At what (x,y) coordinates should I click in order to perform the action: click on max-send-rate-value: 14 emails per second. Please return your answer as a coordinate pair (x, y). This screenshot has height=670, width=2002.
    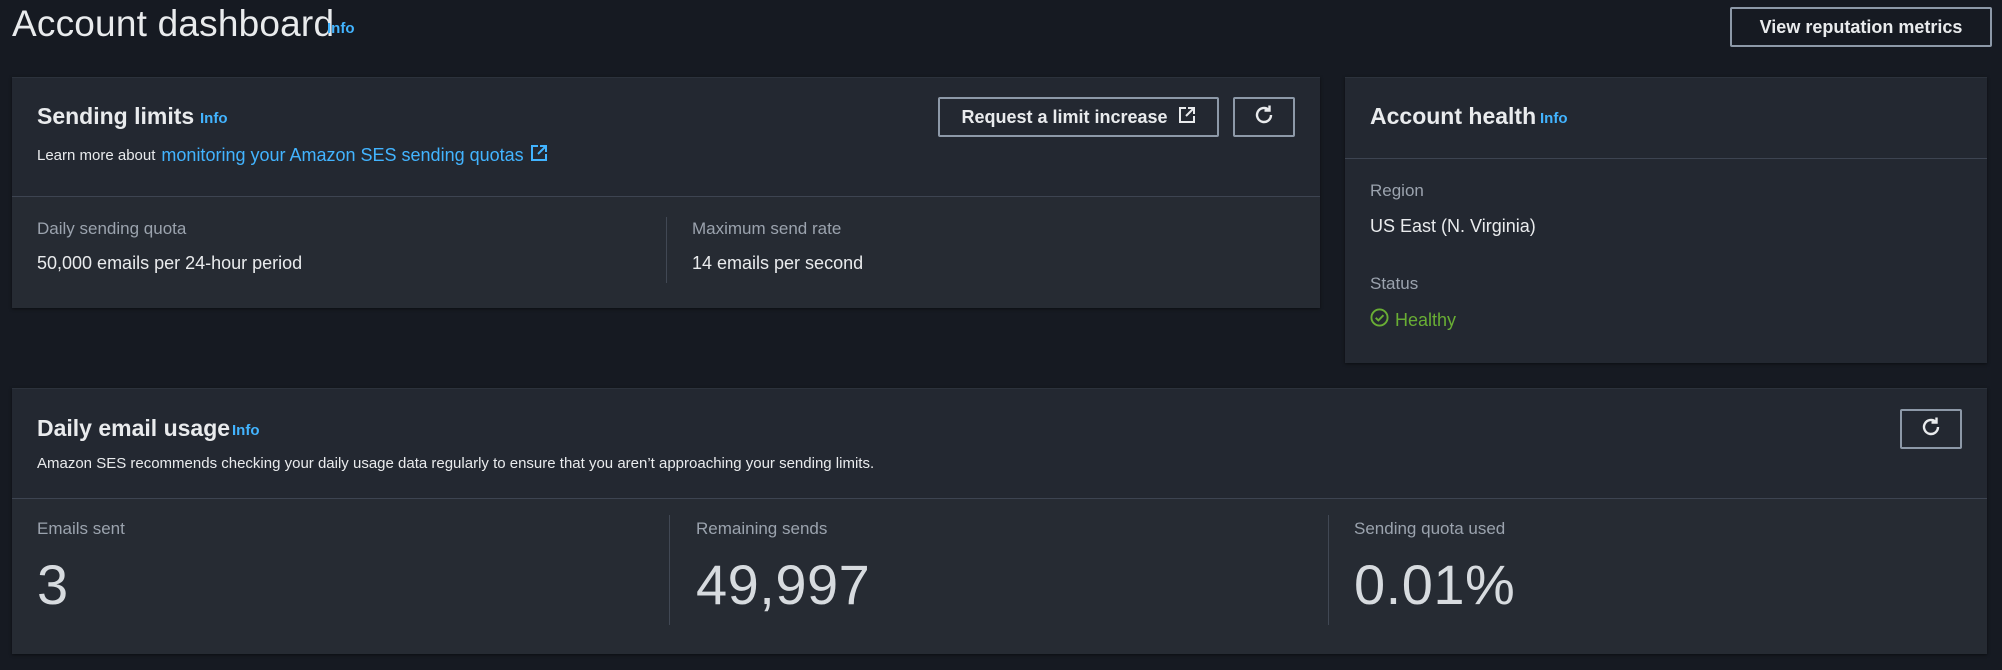
    Looking at the image, I should click on (778, 263).